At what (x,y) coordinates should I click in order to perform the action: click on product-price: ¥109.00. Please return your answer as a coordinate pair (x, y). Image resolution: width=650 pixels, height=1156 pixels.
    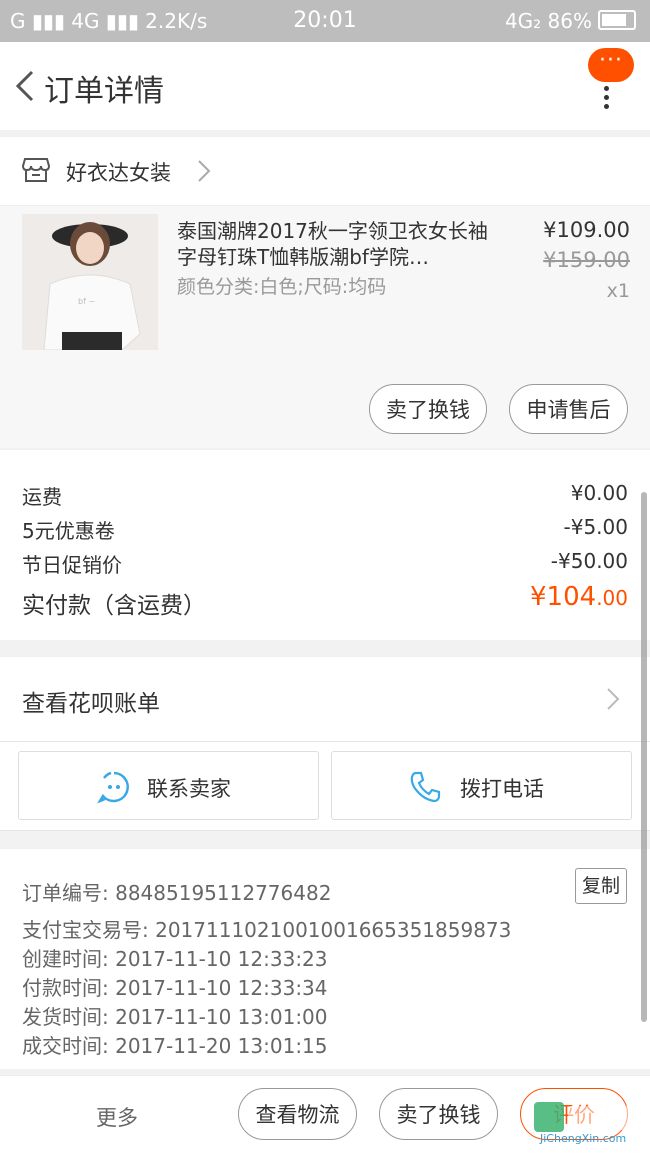
    Looking at the image, I should click on (586, 230).